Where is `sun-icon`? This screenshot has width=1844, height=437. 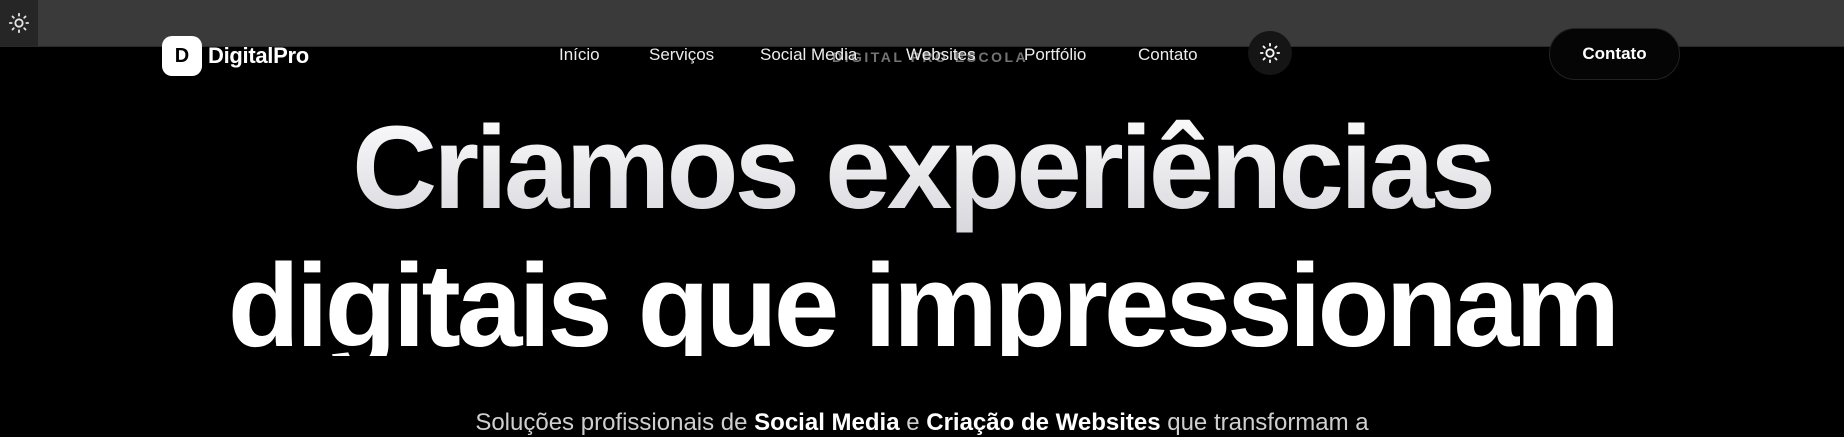
sun-icon is located at coordinates (1270, 53).